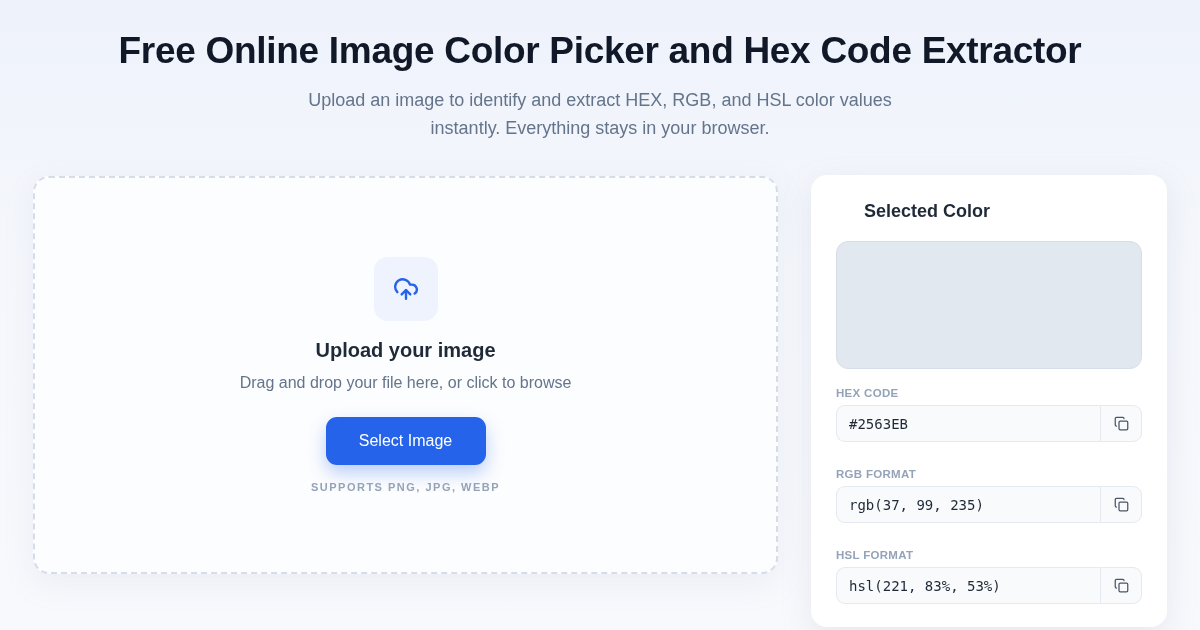 The height and width of the screenshot is (630, 1200). Describe the element at coordinates (405, 383) in the screenshot. I see `upload-hint: Drag and drop your file here, or click to browse` at that location.